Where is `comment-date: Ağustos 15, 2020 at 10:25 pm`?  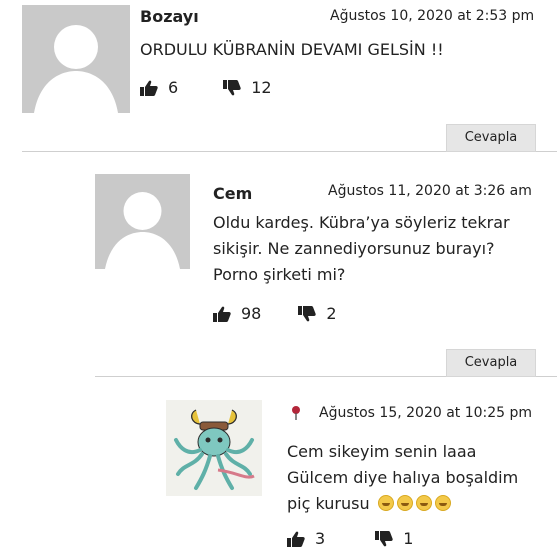 comment-date: Ağustos 15, 2020 at 10:25 pm is located at coordinates (425, 413).